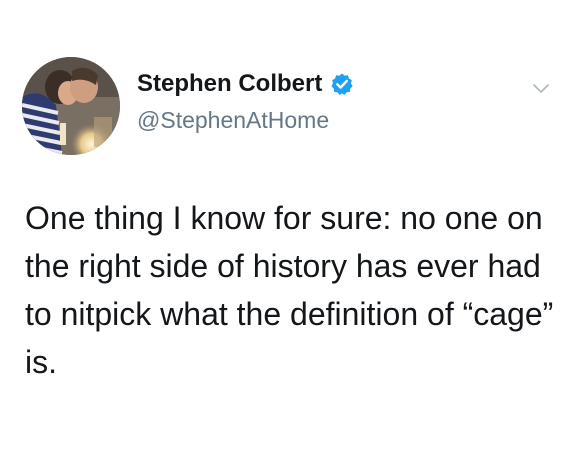  What do you see at coordinates (342, 84) in the screenshot?
I see `verified-badge-icon` at bounding box center [342, 84].